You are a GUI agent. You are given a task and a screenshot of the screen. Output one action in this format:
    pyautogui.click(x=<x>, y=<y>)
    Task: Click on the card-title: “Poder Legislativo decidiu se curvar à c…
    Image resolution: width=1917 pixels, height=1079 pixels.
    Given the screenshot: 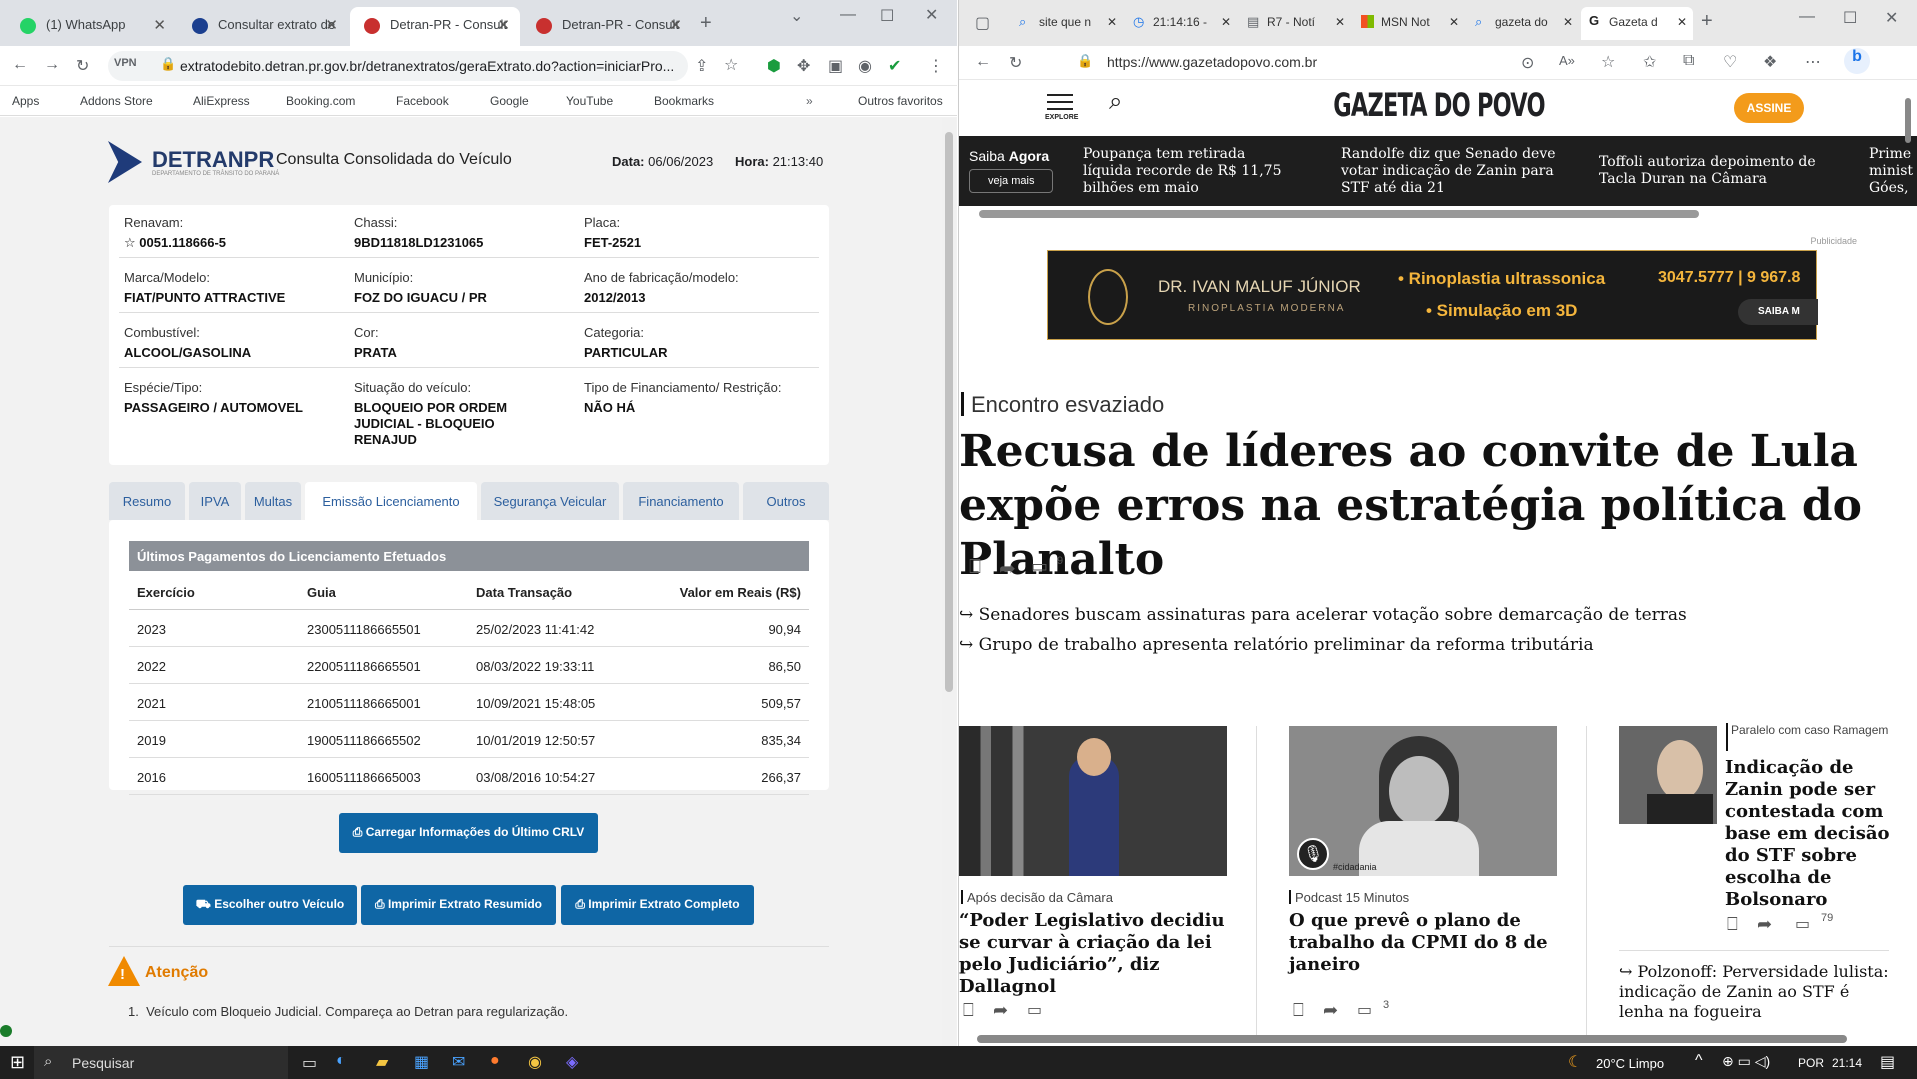 What is the action you would take?
    pyautogui.click(x=1094, y=954)
    